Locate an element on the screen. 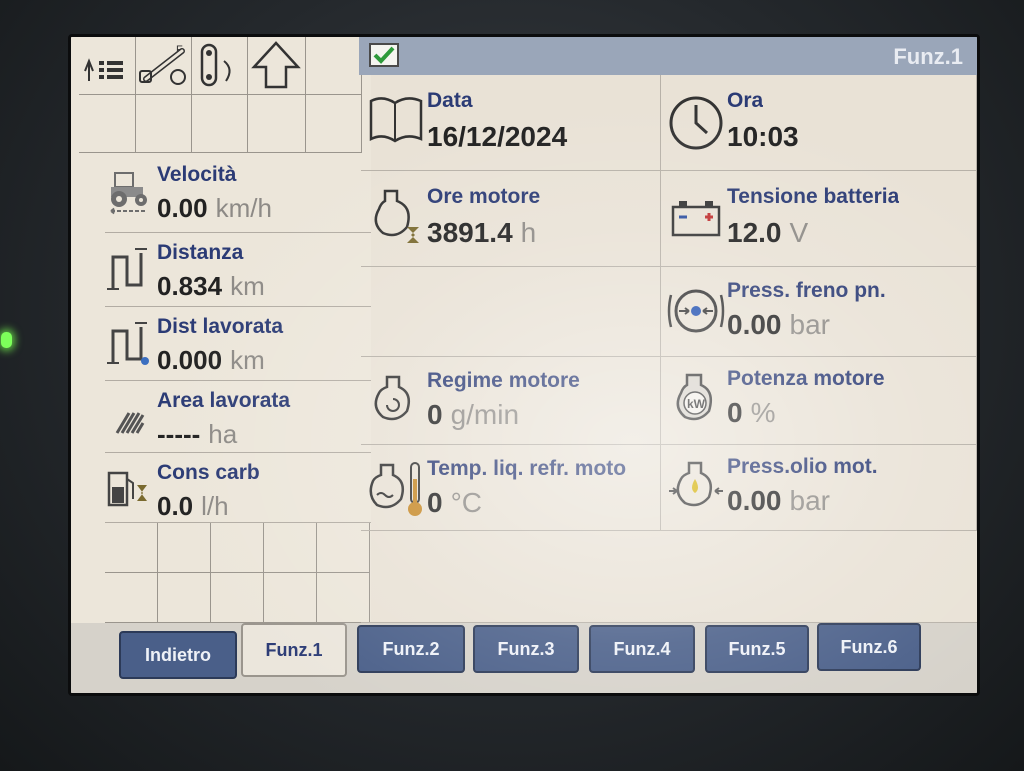 The width and height of the screenshot is (1024, 771). oil-pressure-cell: Press.olio mot. 0.00 bar is located at coordinates (819, 488).